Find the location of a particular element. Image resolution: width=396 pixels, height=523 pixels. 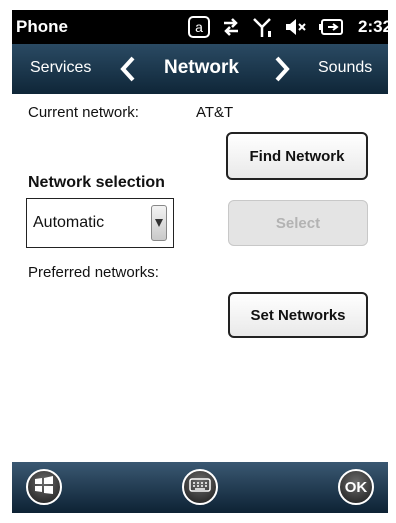

network-selection-heading: Network selection is located at coordinates (96, 182).